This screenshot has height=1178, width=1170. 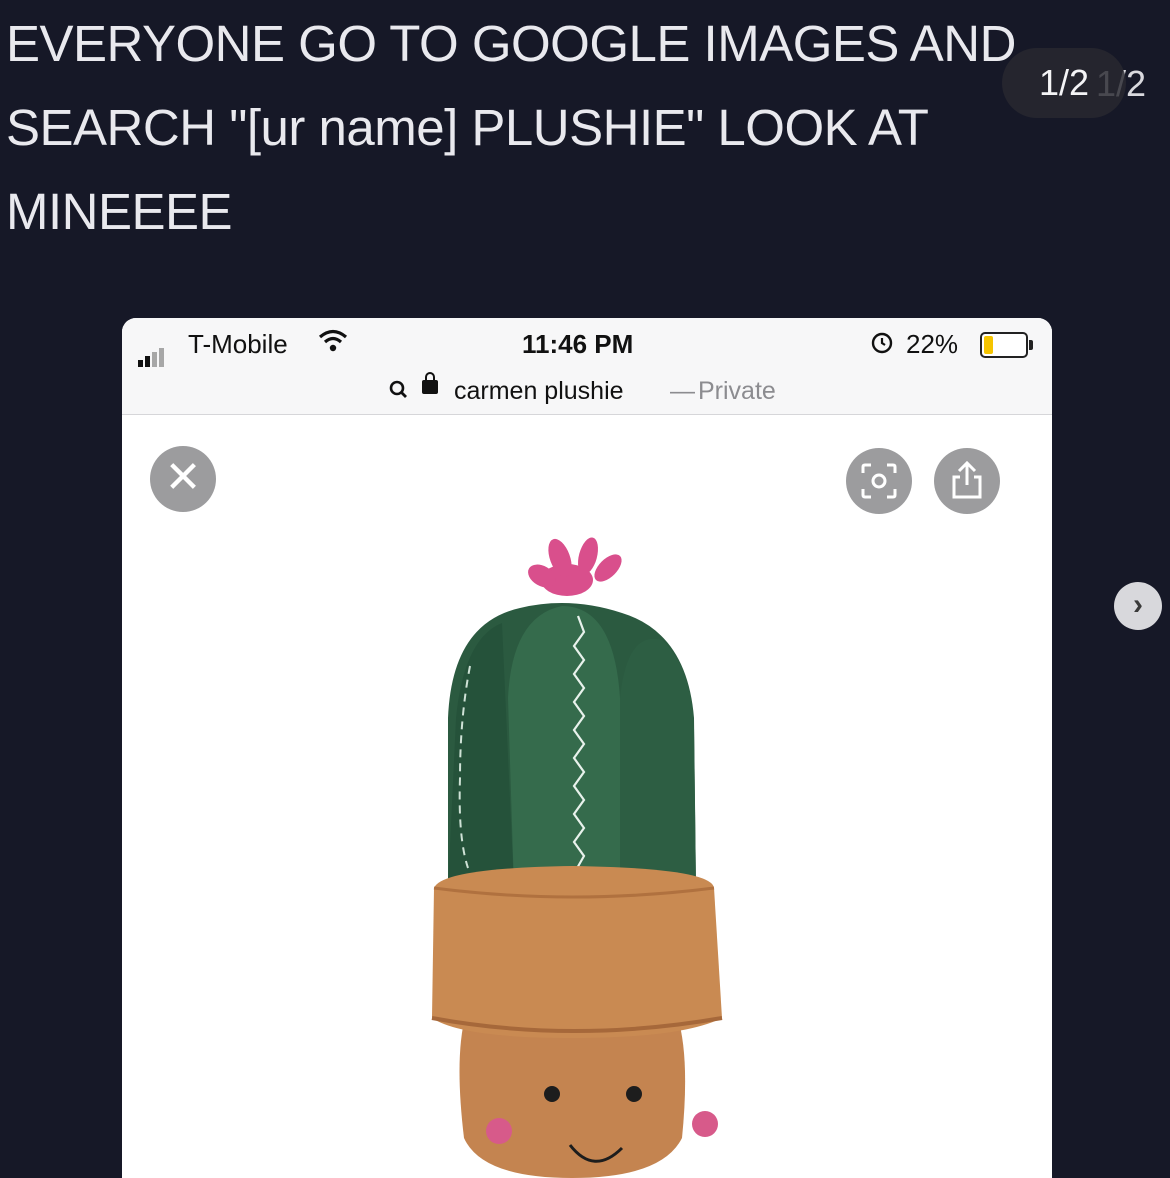 I want to click on chevron-right-icon: ›, so click(x=1138, y=606).